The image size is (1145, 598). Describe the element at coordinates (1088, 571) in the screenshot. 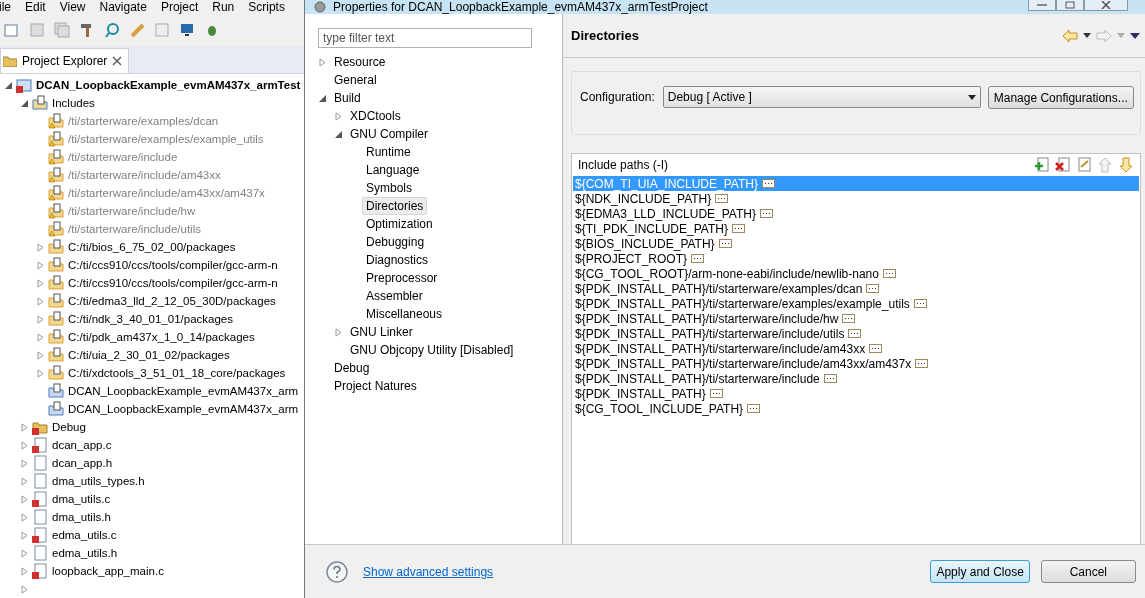

I see `cancel-button: Cancel` at that location.